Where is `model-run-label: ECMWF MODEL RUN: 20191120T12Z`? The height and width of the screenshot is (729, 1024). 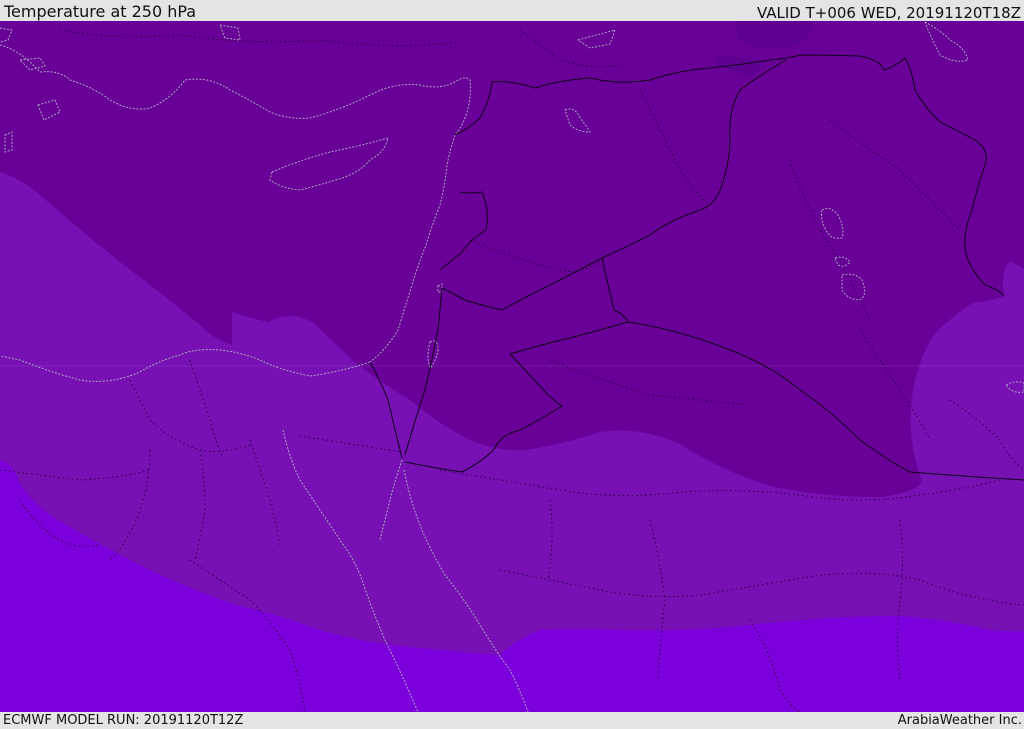
model-run-label: ECMWF MODEL RUN: 20191120T12Z is located at coordinates (123, 720).